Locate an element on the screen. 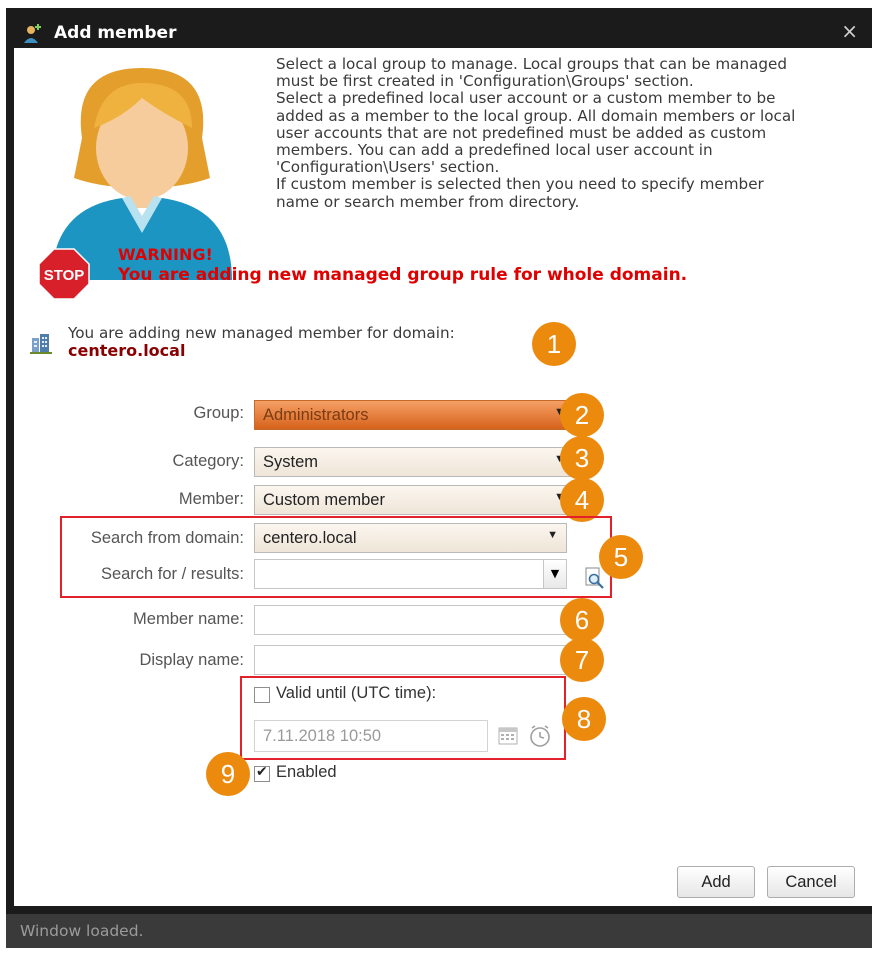  valid-until-datetime-input: 7.11.2018 10:50 is located at coordinates (371, 736).